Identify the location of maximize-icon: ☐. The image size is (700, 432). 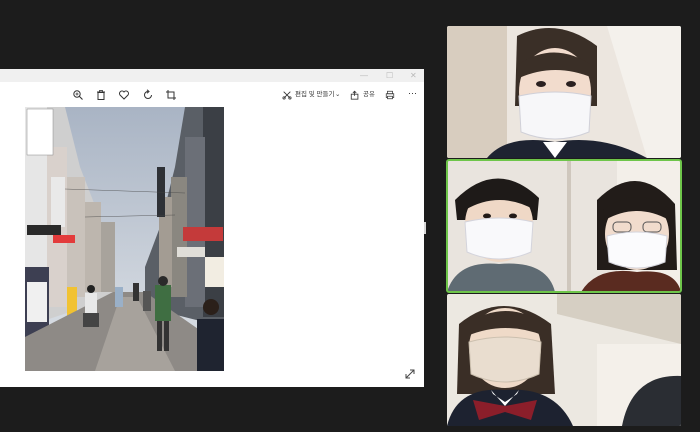
(389, 75).